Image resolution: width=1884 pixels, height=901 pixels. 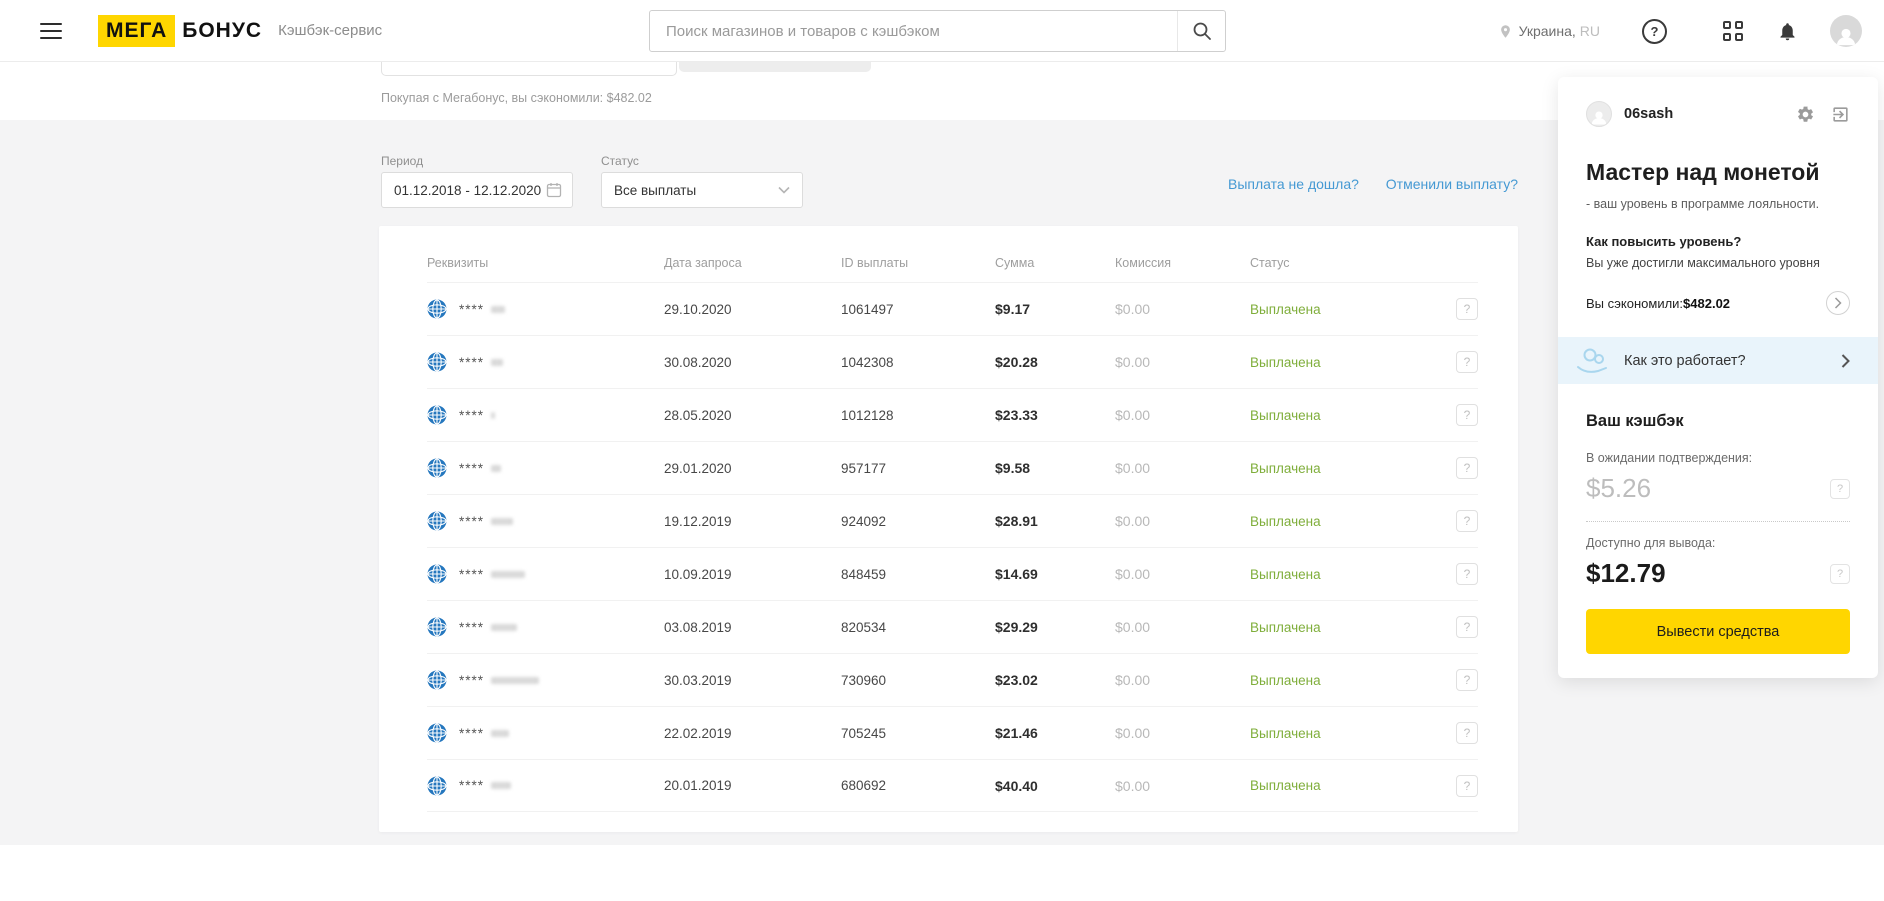 What do you see at coordinates (875, 263) in the screenshot?
I see `col-payout-id: ID выплаты` at bounding box center [875, 263].